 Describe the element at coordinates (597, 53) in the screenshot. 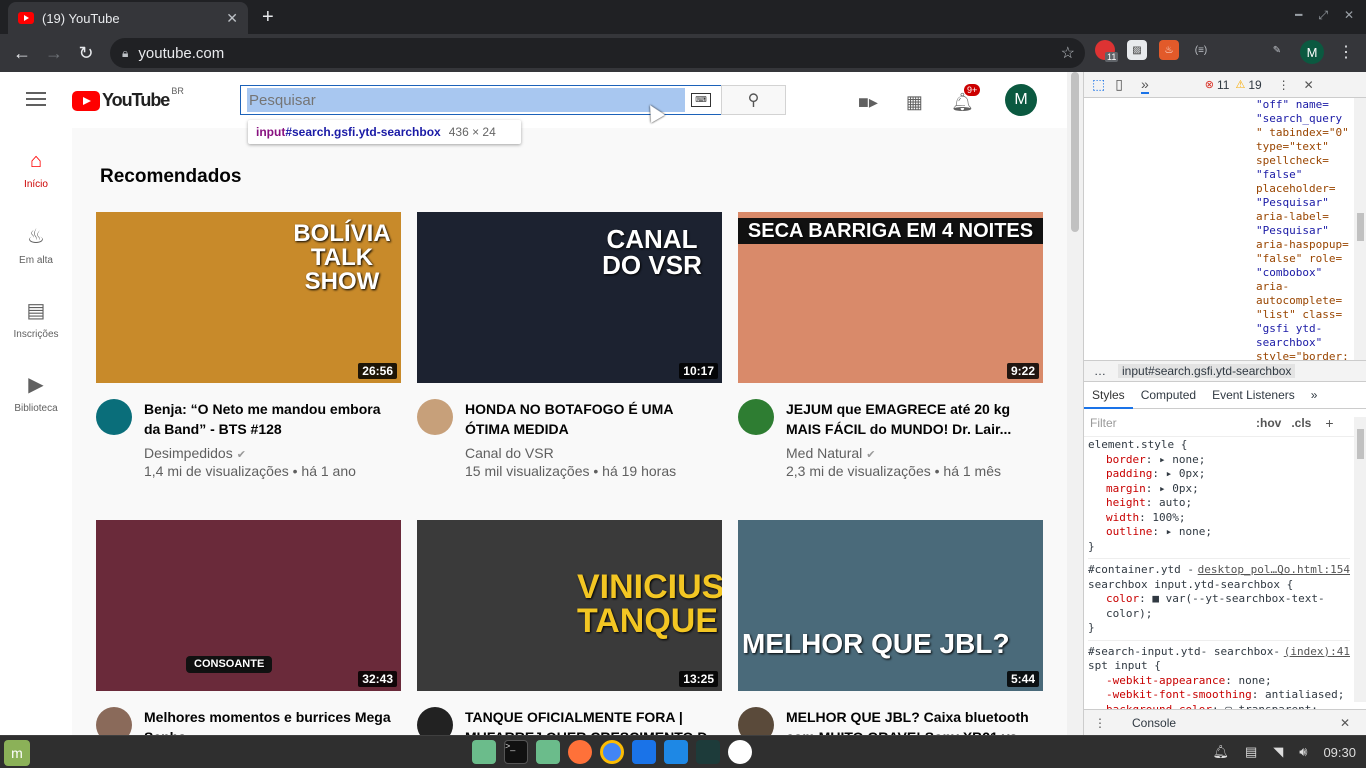

I see `address-bar: 🔒︎ youtube.com ☆` at that location.